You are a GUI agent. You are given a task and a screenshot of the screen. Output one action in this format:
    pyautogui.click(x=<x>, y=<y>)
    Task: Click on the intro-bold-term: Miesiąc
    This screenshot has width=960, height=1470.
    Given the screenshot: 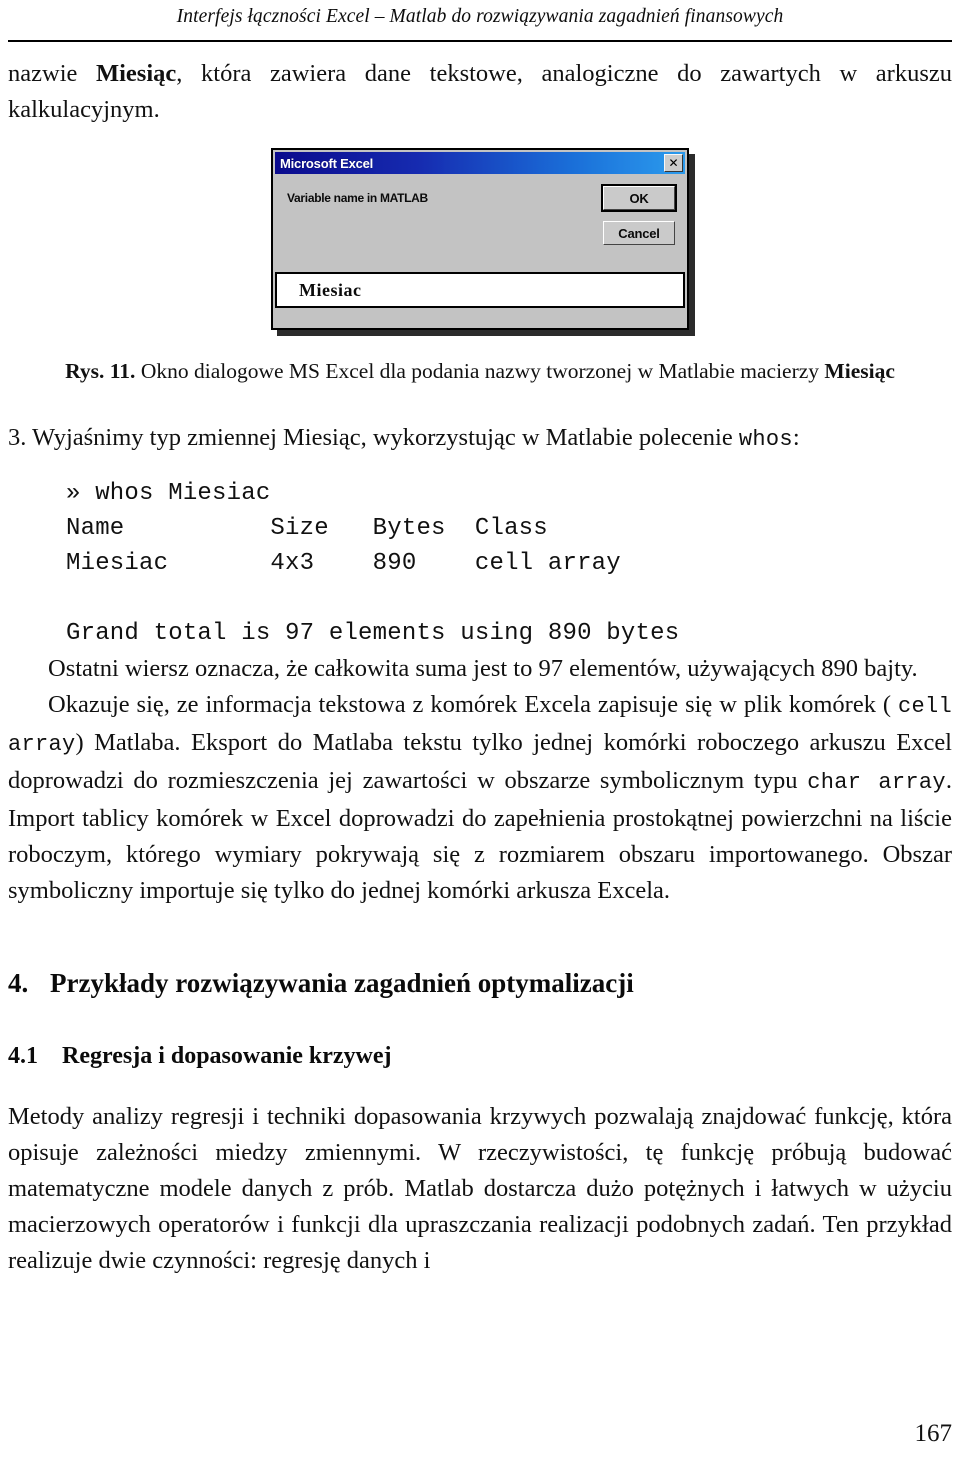 What is the action you would take?
    pyautogui.click(x=136, y=73)
    